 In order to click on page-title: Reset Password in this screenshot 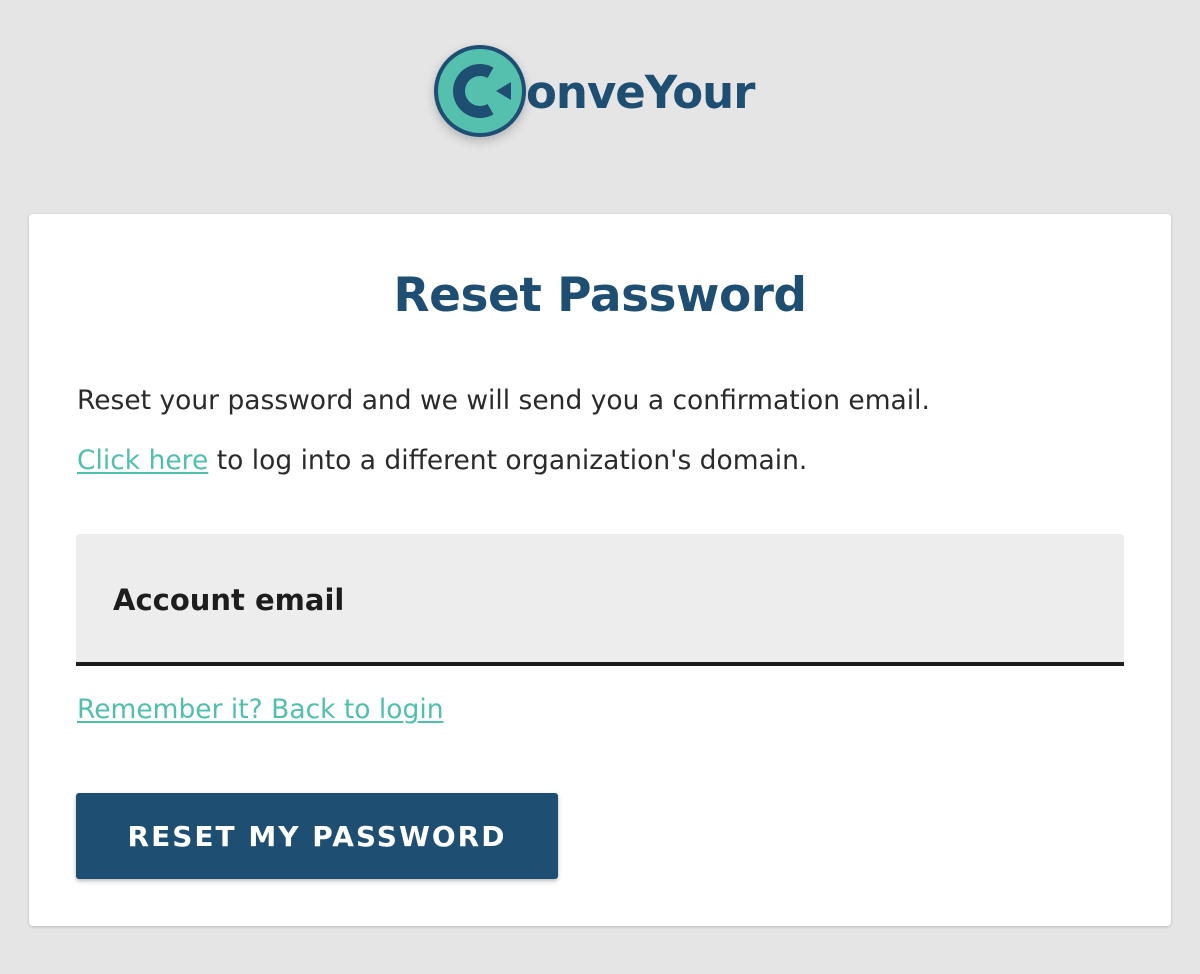, I will do `click(600, 295)`.